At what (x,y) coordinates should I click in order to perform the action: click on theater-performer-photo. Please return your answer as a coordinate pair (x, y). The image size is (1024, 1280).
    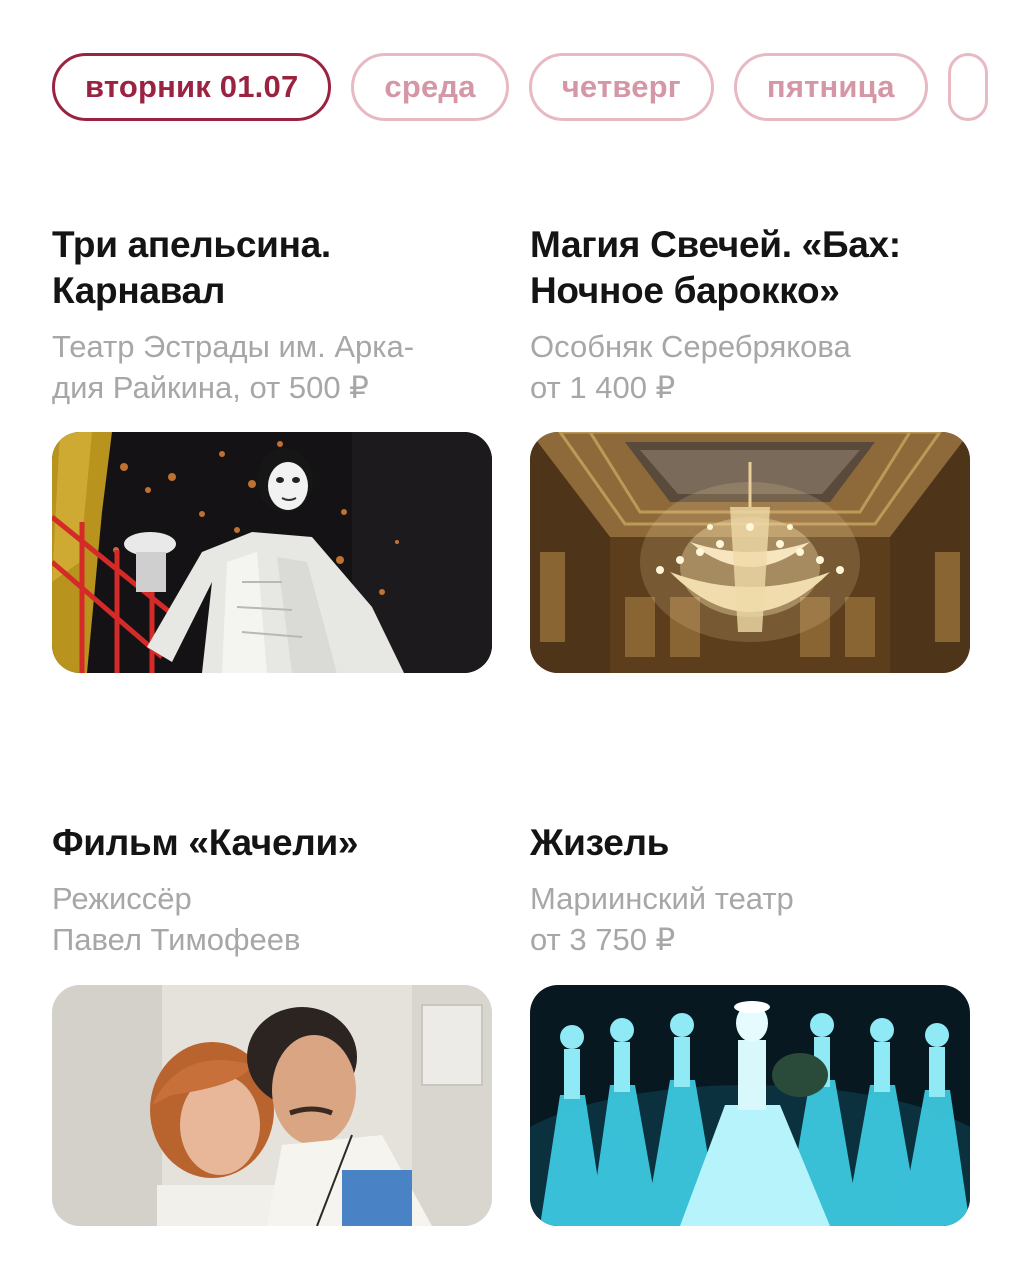
    Looking at the image, I should click on (272, 552).